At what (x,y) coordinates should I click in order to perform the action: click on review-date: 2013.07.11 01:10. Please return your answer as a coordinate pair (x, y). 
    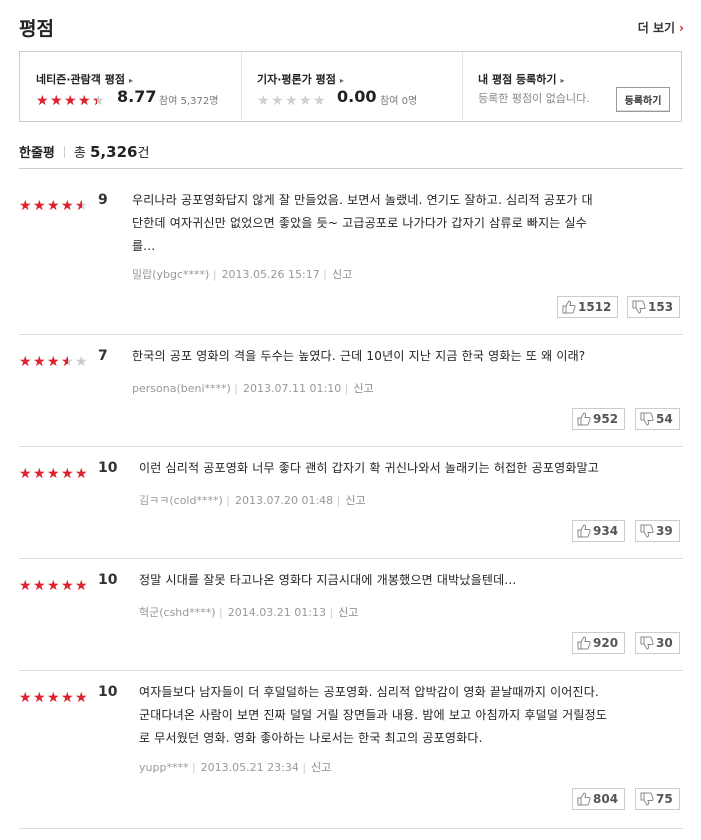
    Looking at the image, I should click on (292, 388).